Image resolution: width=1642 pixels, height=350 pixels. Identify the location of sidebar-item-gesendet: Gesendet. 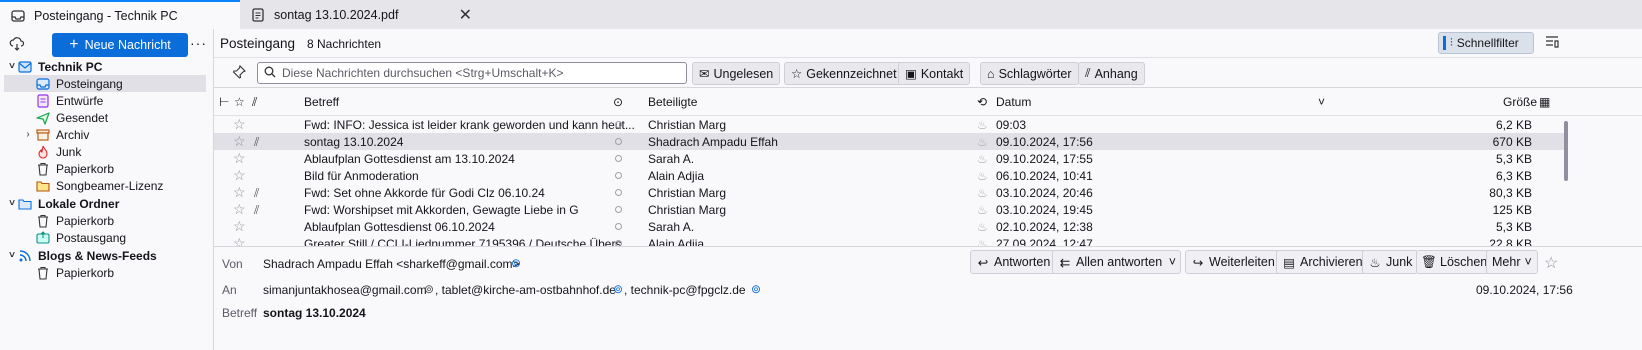
(105, 117).